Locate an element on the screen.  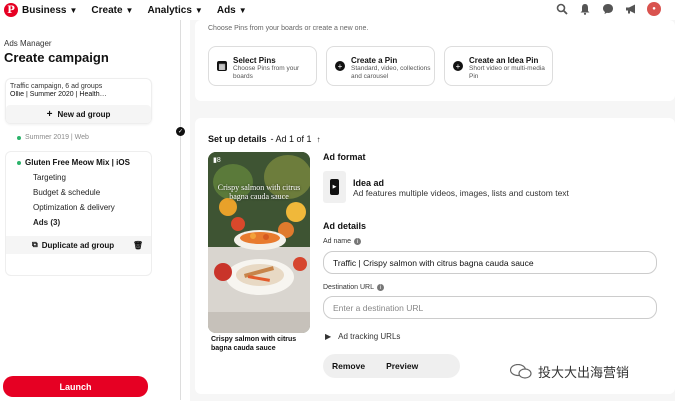
ad-group-title: Gluten Free Meow Mix | iOS is located at coordinates (73, 162).